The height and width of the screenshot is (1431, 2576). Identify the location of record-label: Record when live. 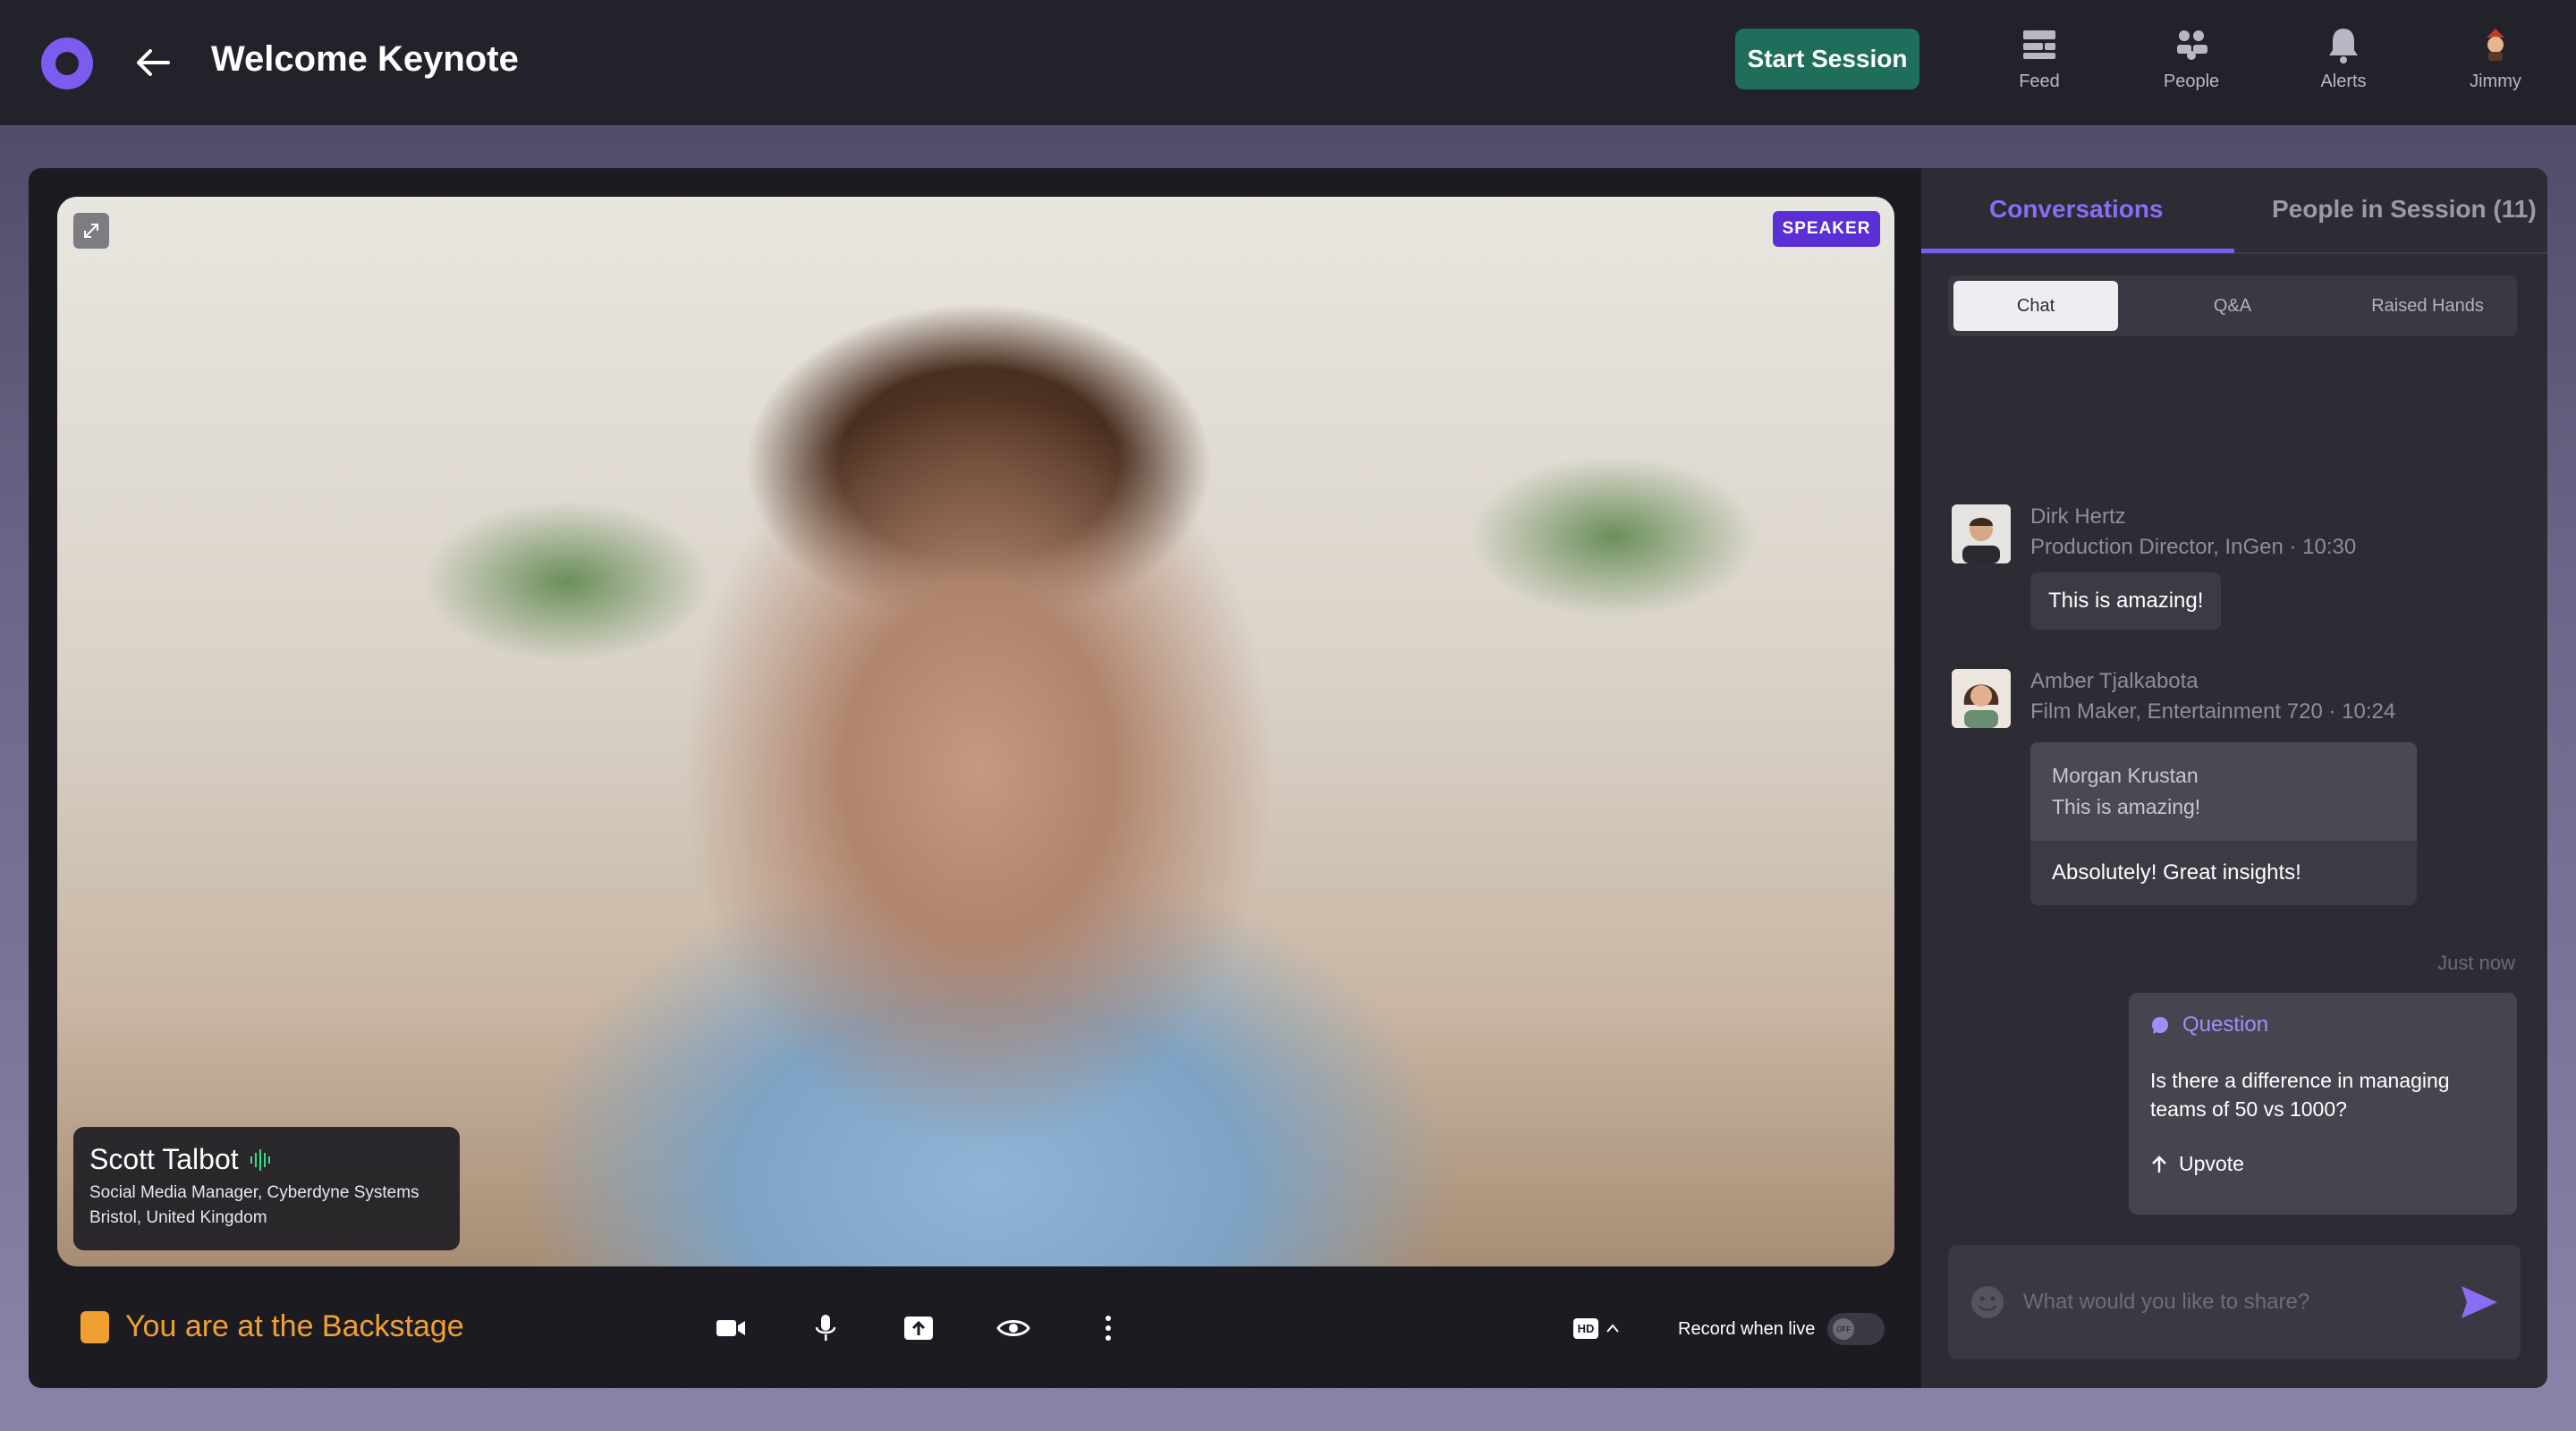
(1747, 1328).